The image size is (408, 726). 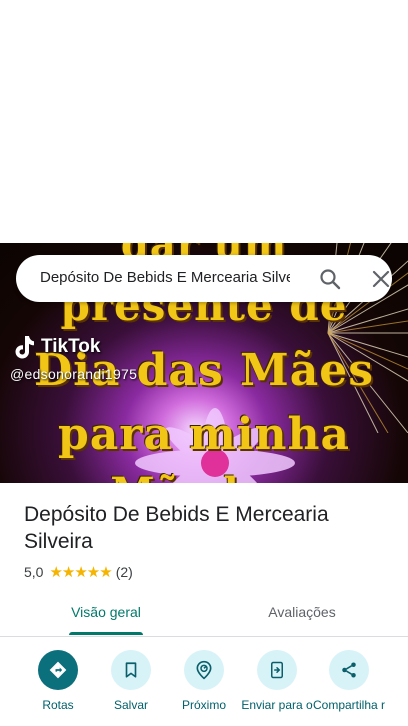 What do you see at coordinates (330, 279) in the screenshot?
I see `search-icon` at bounding box center [330, 279].